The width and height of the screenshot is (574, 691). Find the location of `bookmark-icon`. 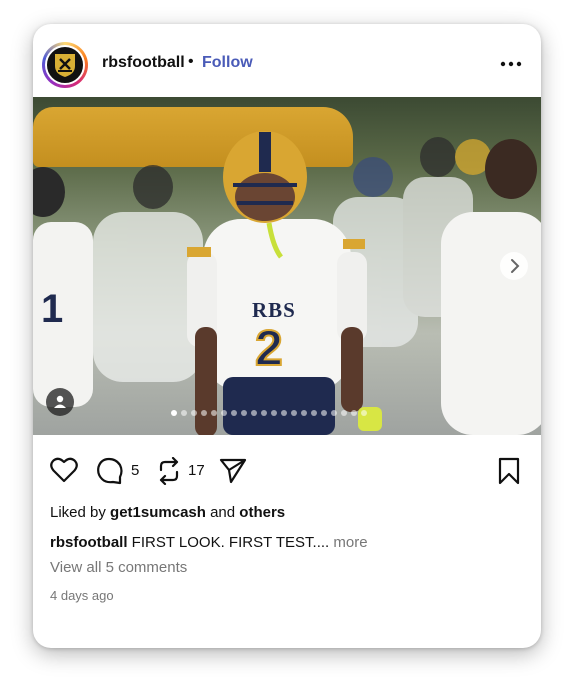

bookmark-icon is located at coordinates (509, 471).